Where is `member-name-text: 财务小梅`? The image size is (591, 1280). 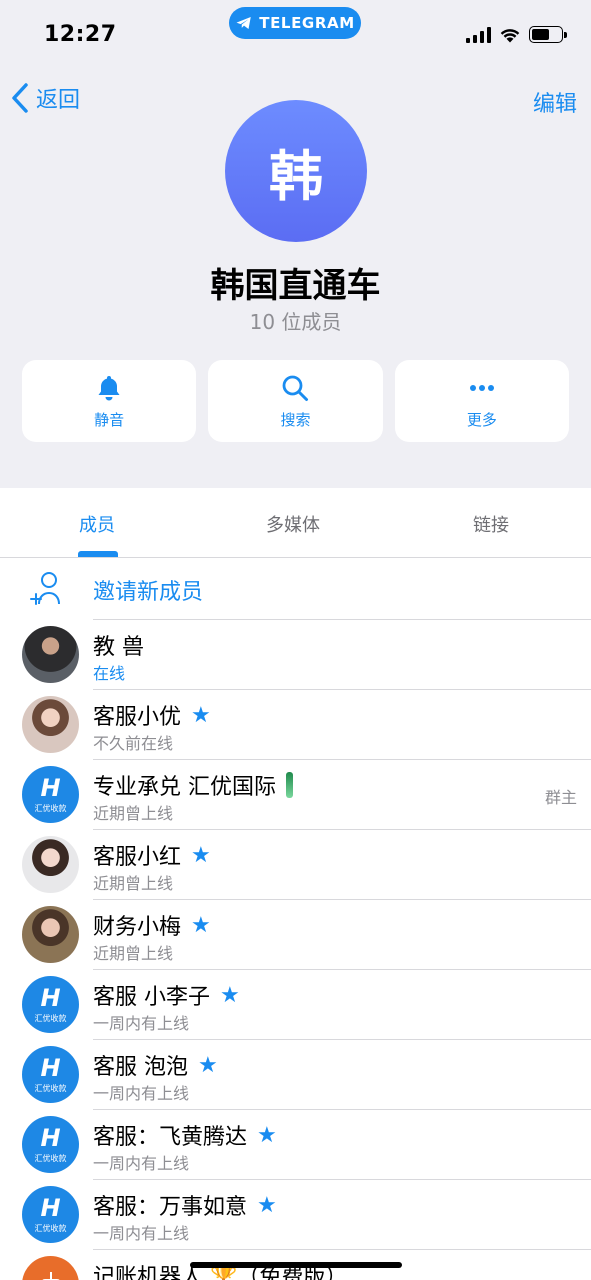 member-name-text: 财务小梅 is located at coordinates (137, 927).